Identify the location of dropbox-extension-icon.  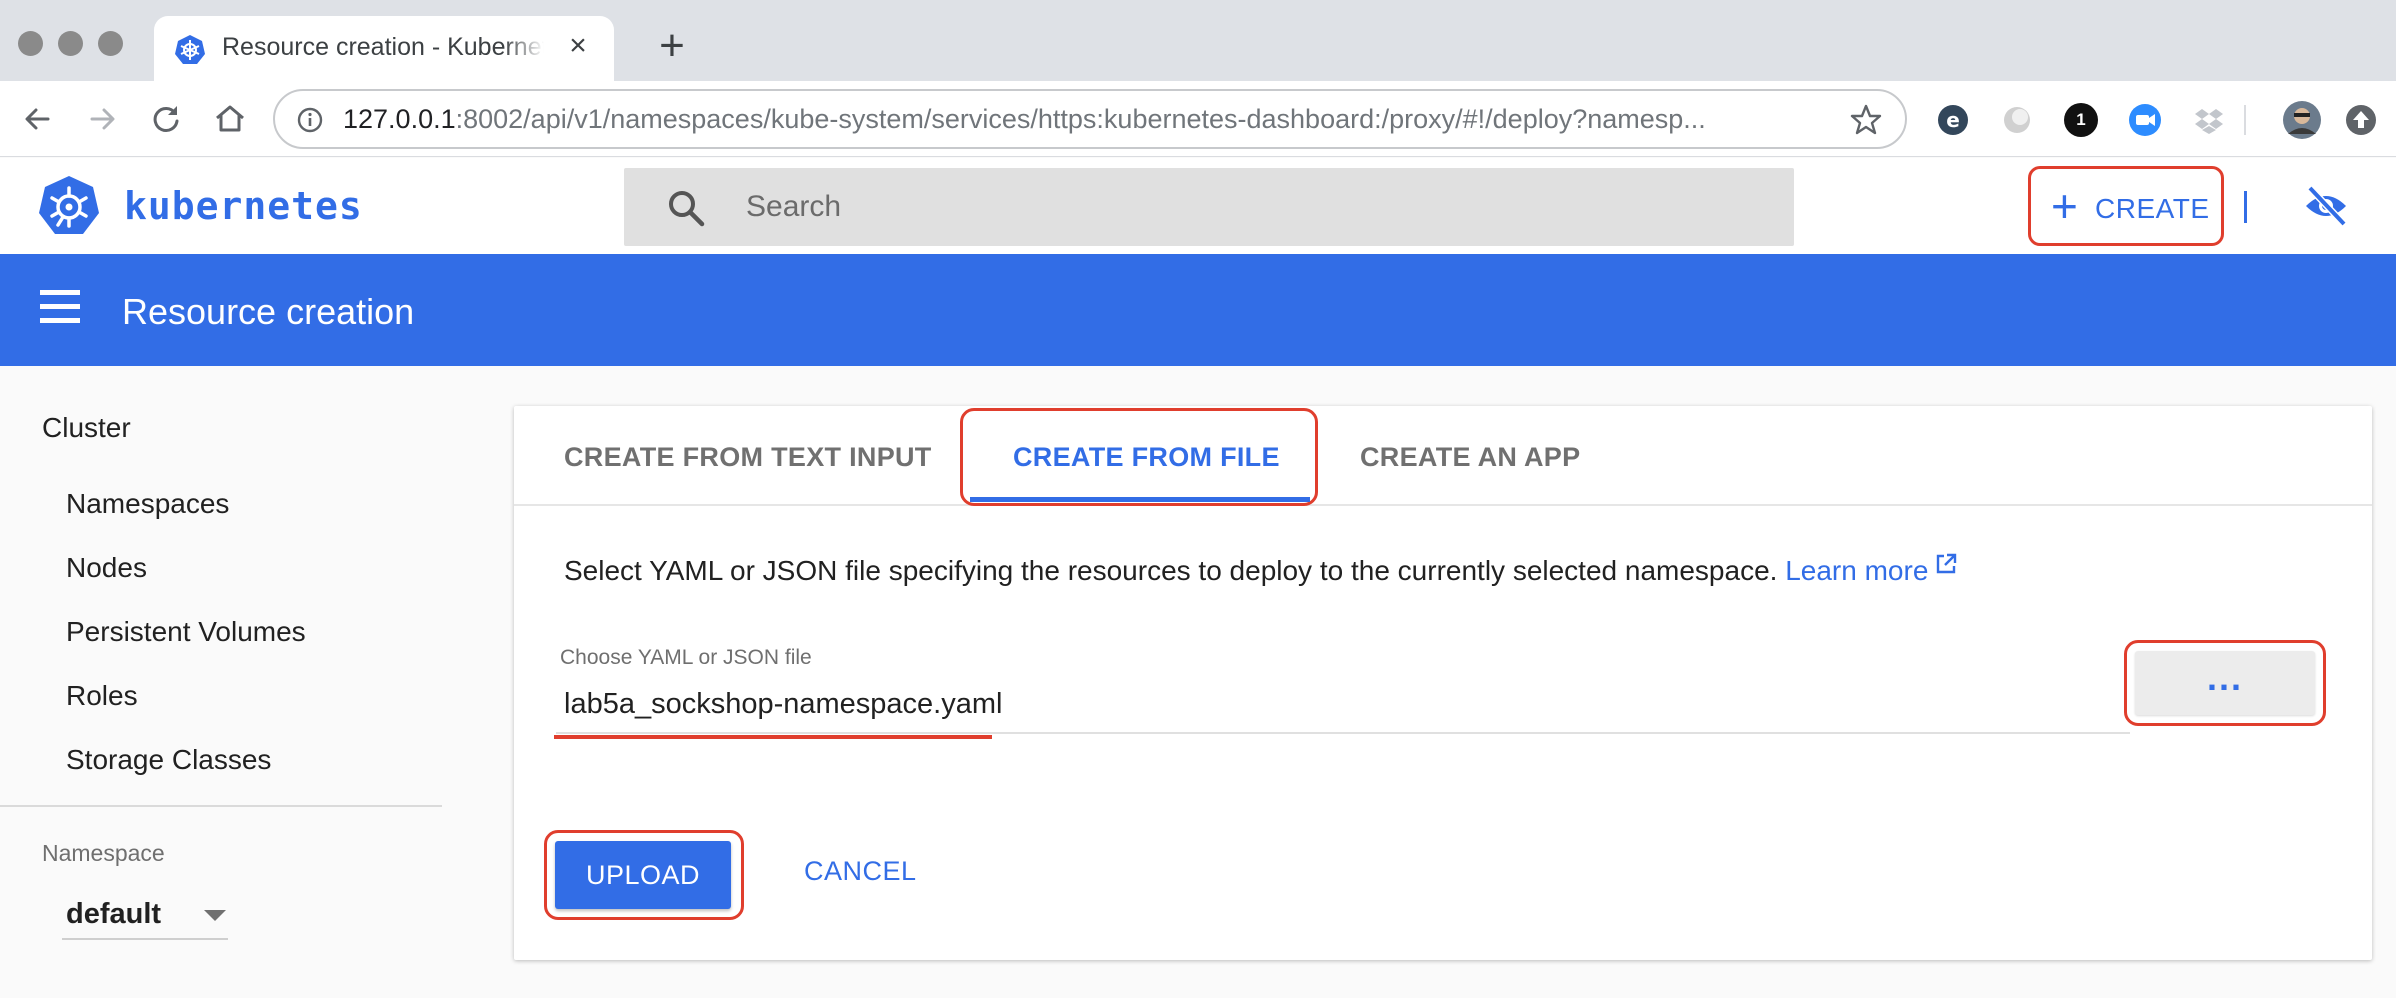
(2209, 120).